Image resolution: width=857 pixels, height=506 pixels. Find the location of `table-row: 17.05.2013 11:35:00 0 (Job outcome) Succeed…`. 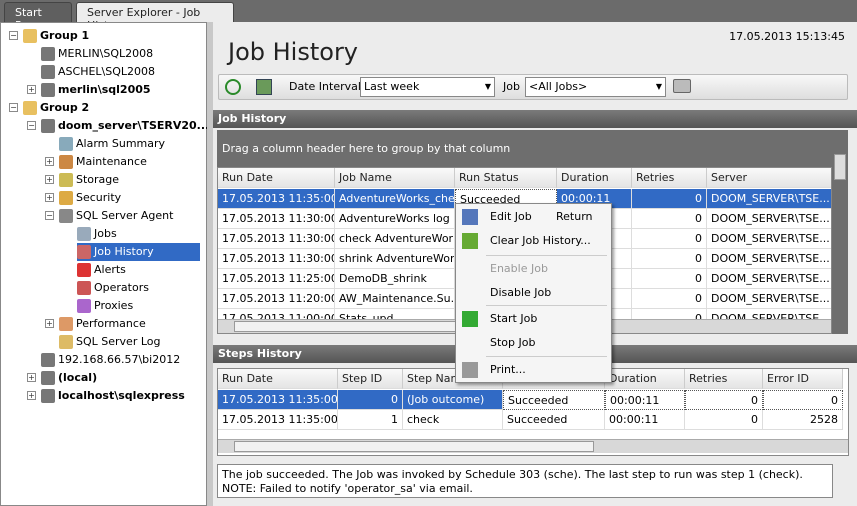

table-row: 17.05.2013 11:35:00 0 (Job outcome) Succeed… is located at coordinates (530, 400).